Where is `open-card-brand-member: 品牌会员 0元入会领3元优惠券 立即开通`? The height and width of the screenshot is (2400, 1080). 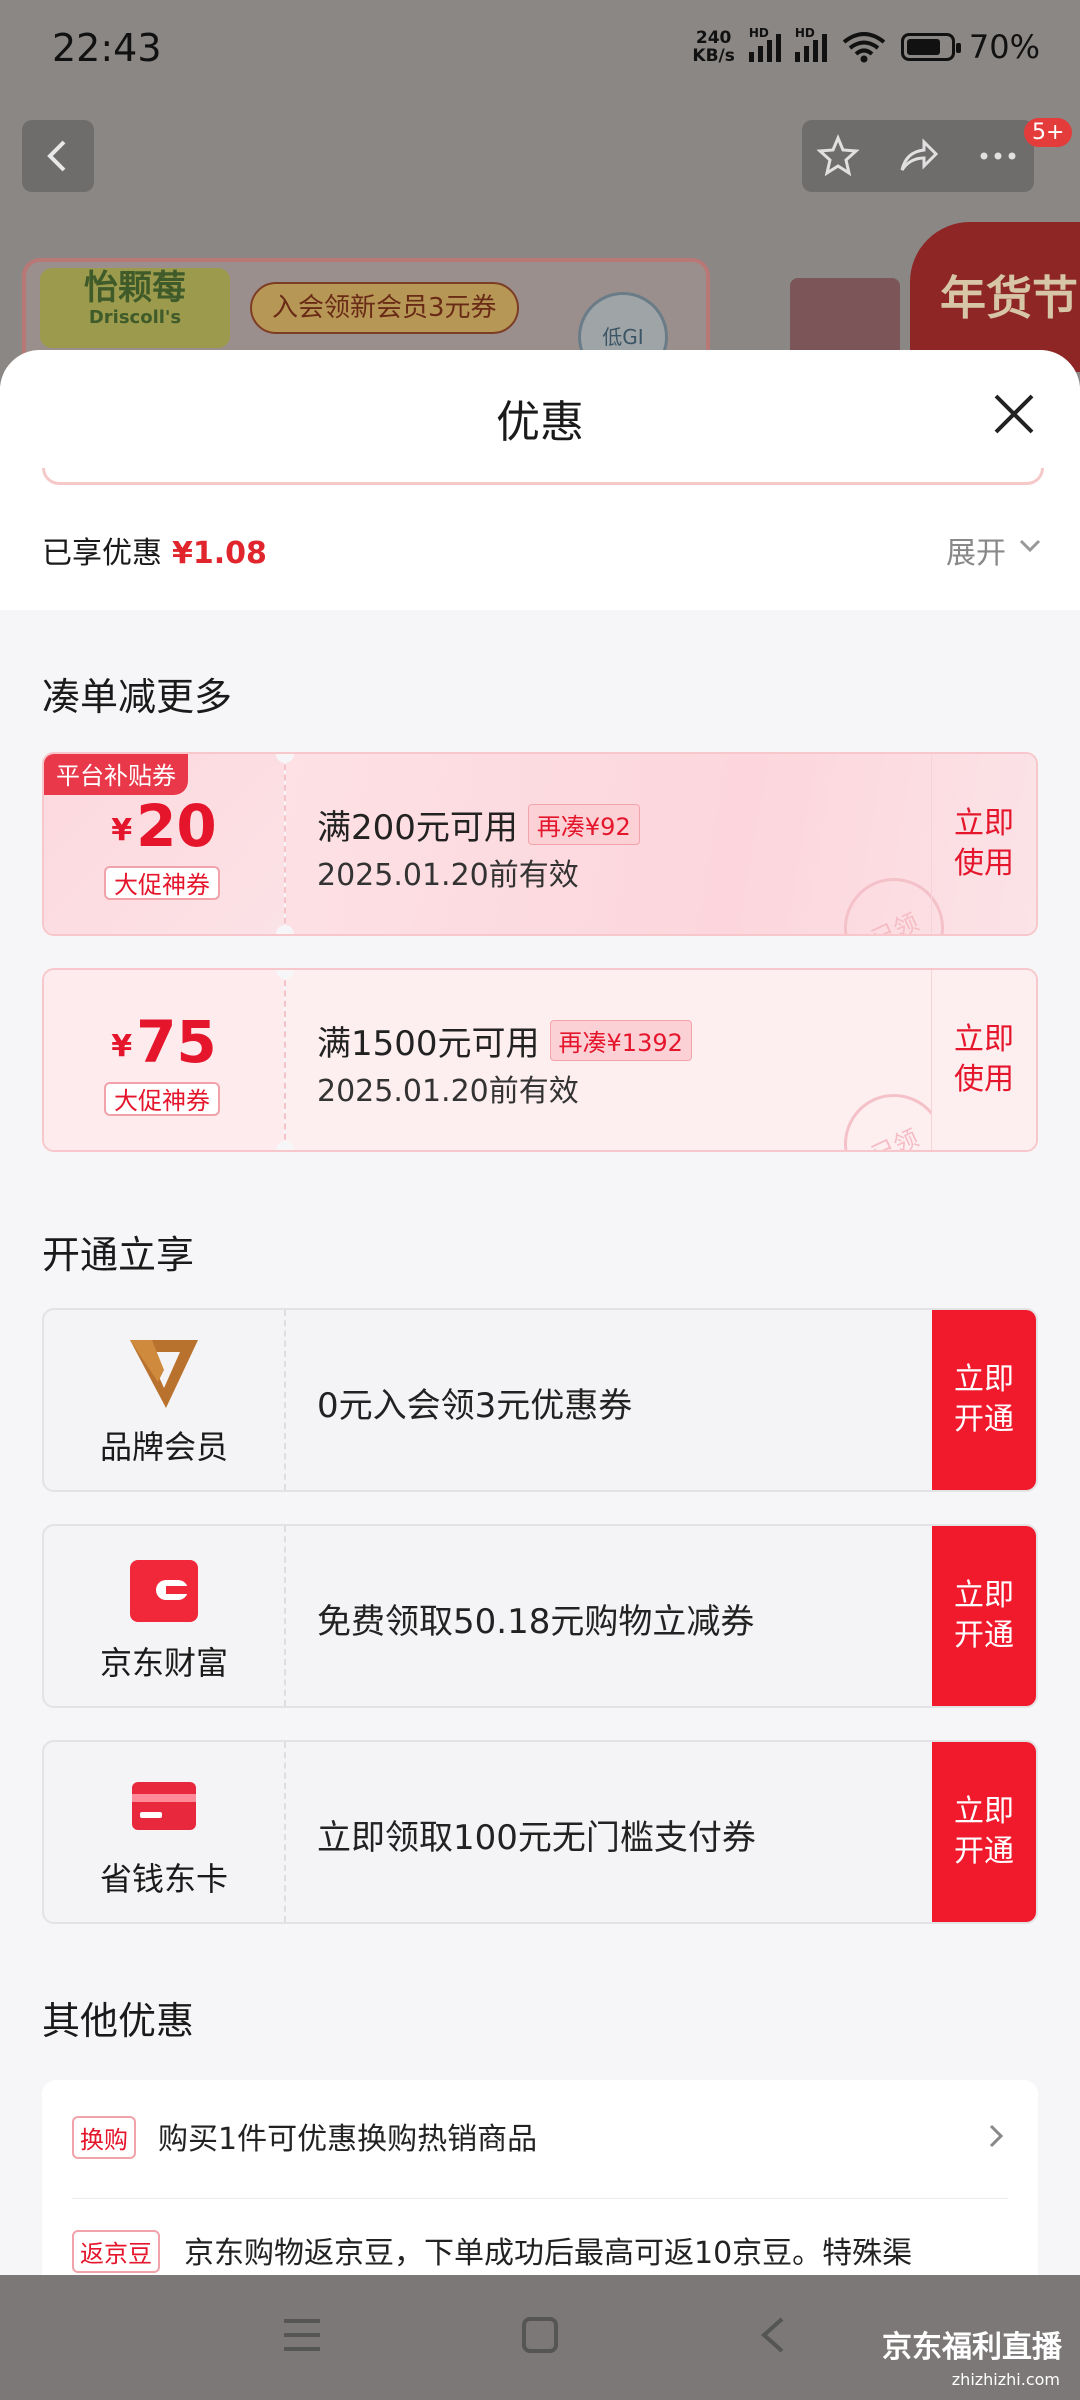 open-card-brand-member: 品牌会员 0元入会领3元优惠券 立即开通 is located at coordinates (540, 1400).